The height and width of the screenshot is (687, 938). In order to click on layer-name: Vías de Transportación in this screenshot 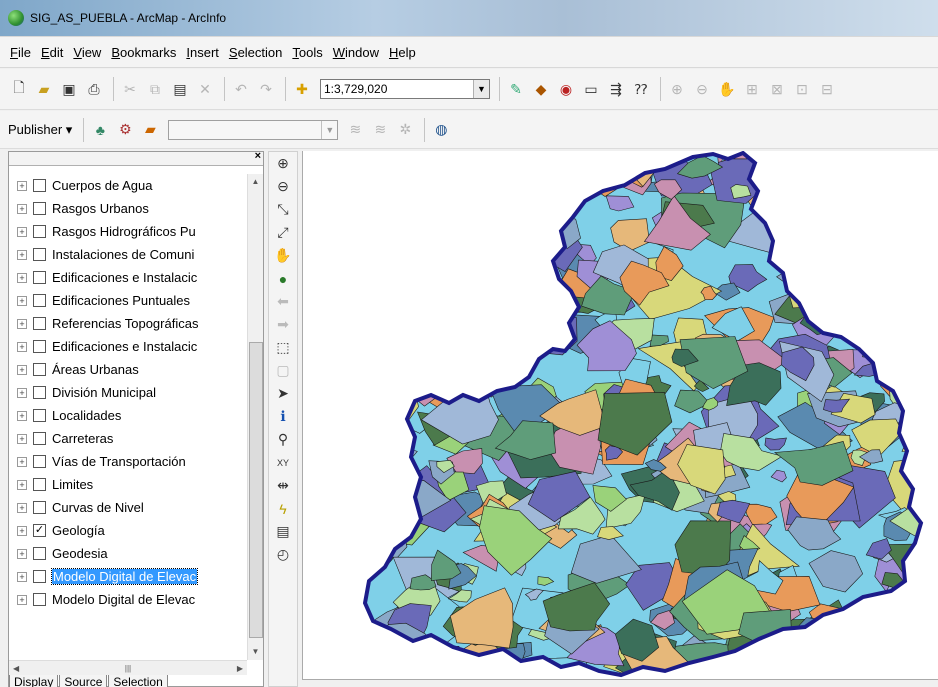, I will do `click(119, 461)`.